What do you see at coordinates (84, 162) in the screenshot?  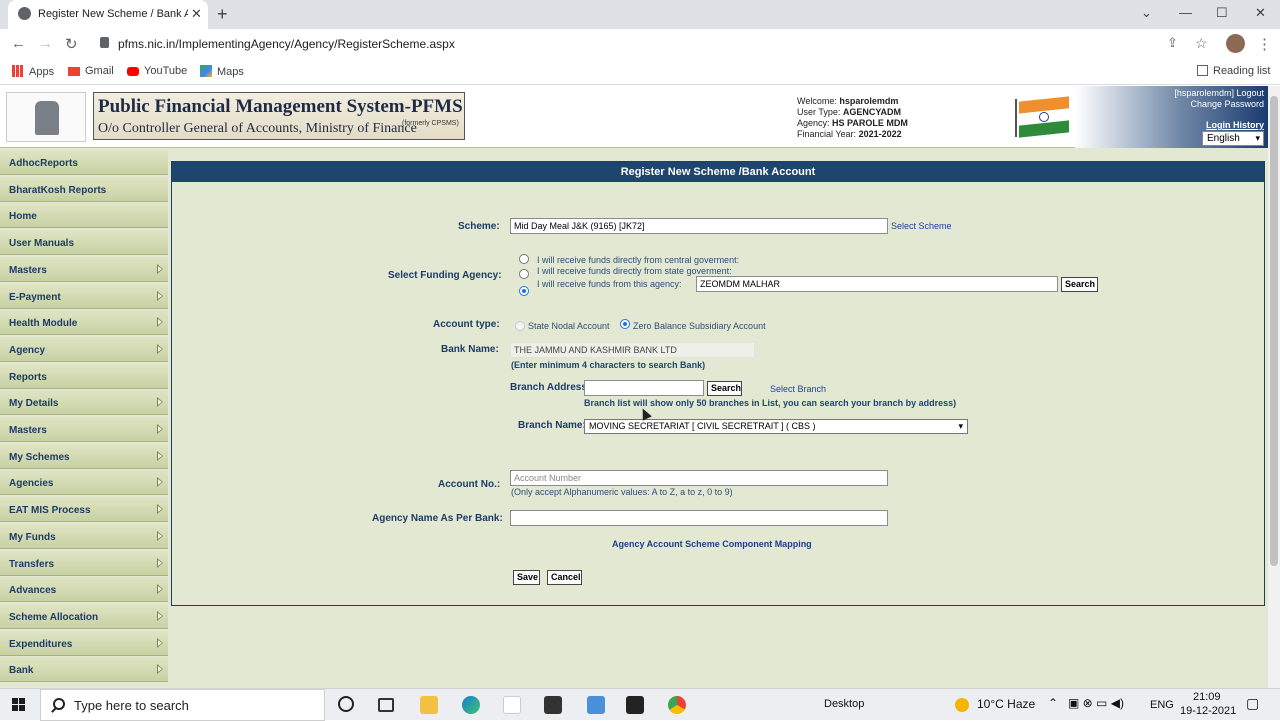 I see `sidebar-item-adhocreports: AdhocReports` at bounding box center [84, 162].